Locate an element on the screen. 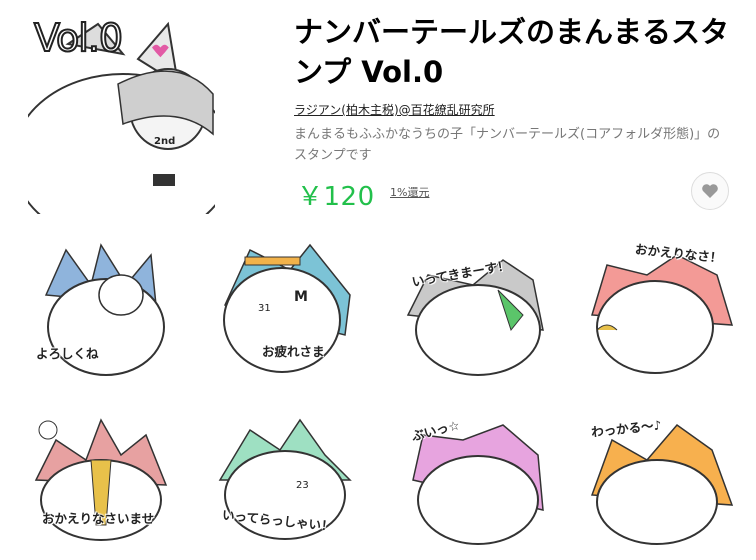  sticker-item: おかえりなさ！ is located at coordinates (662, 310).